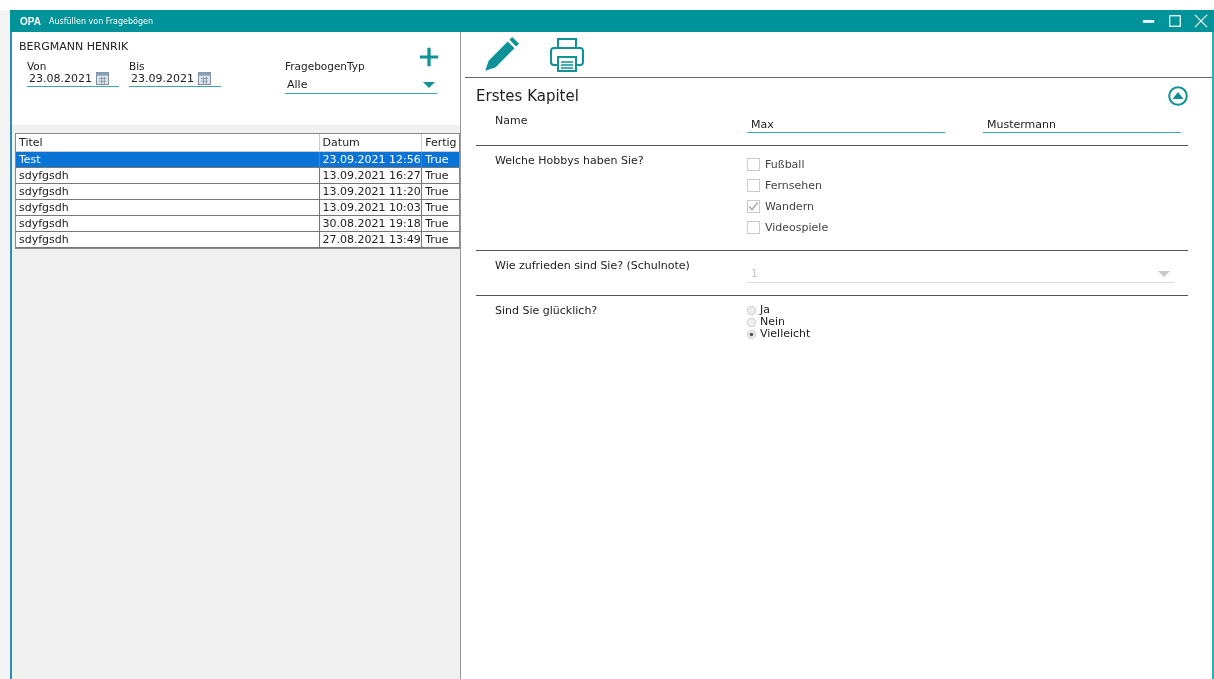  Describe the element at coordinates (1175, 21) in the screenshot. I see `maximize-icon` at that location.